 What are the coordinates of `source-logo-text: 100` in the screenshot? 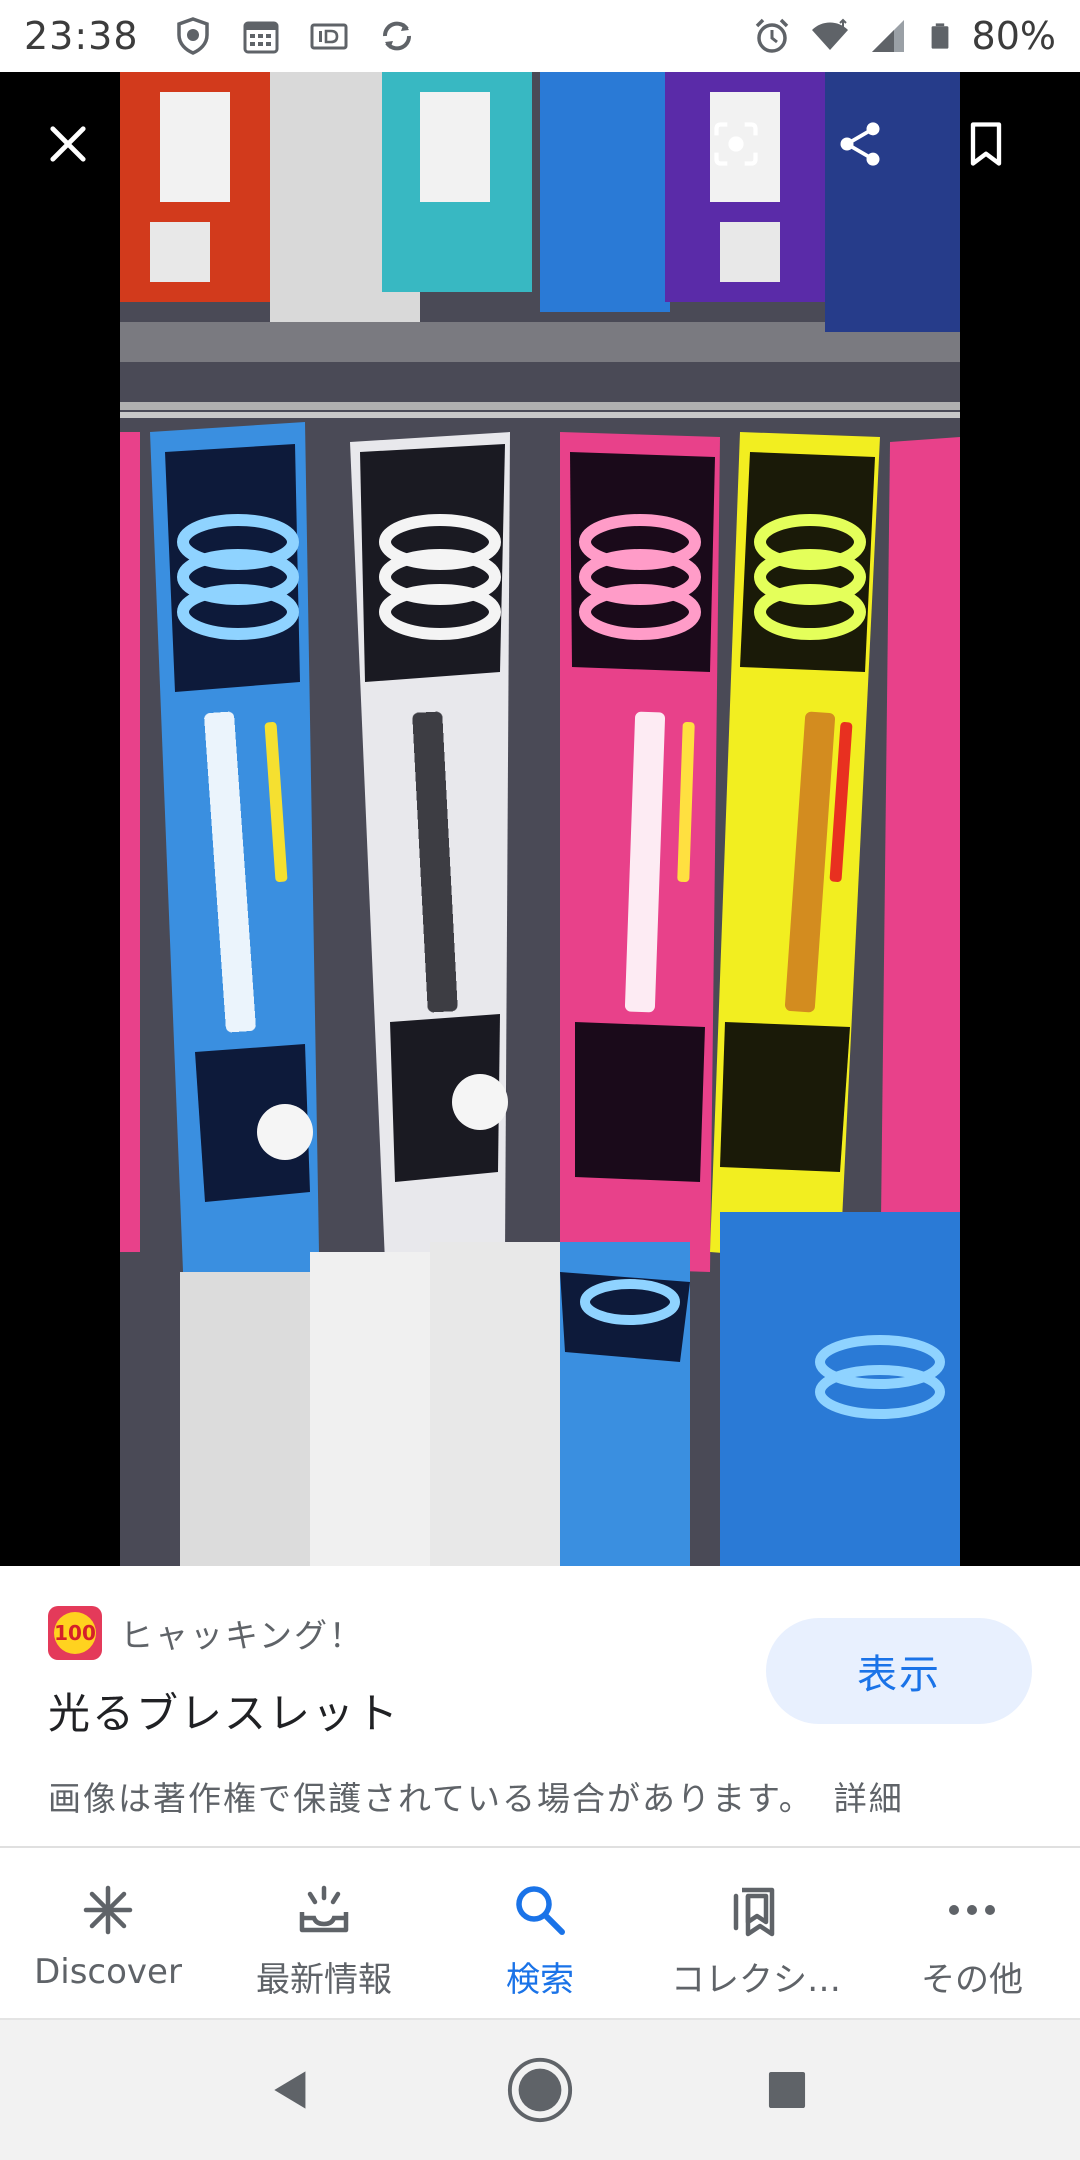 It's located at (75, 1633).